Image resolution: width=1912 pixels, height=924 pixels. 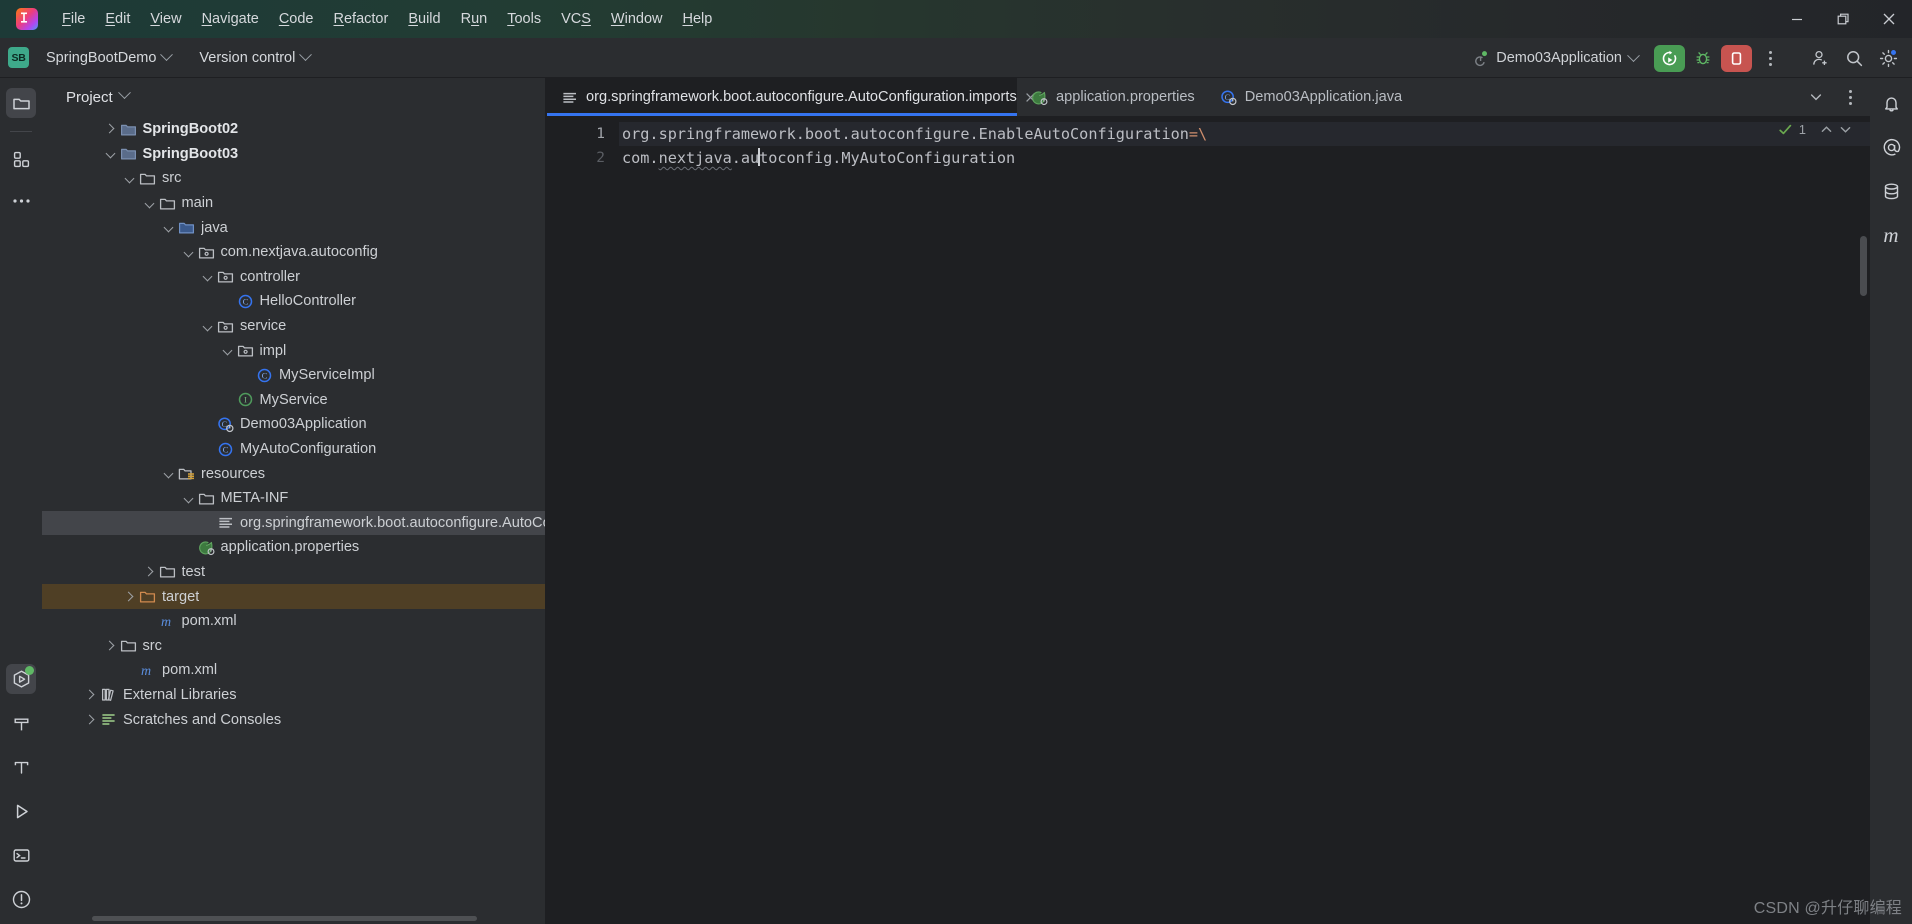 What do you see at coordinates (21, 899) in the screenshot?
I see `sidebar-item-problems` at bounding box center [21, 899].